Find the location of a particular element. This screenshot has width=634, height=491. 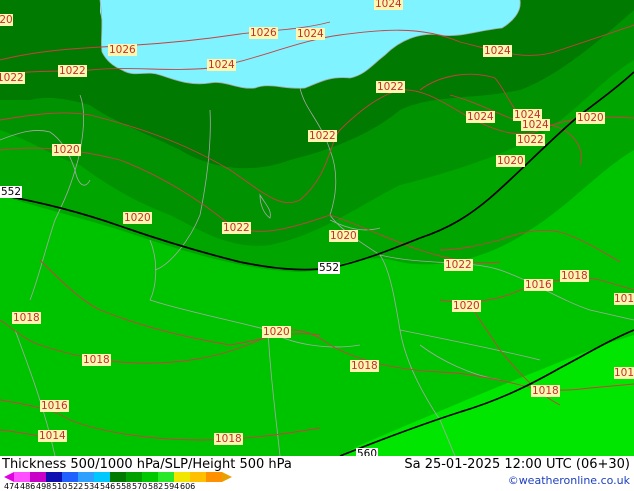

colorbar-left-arrow is located at coordinates (9, 477).